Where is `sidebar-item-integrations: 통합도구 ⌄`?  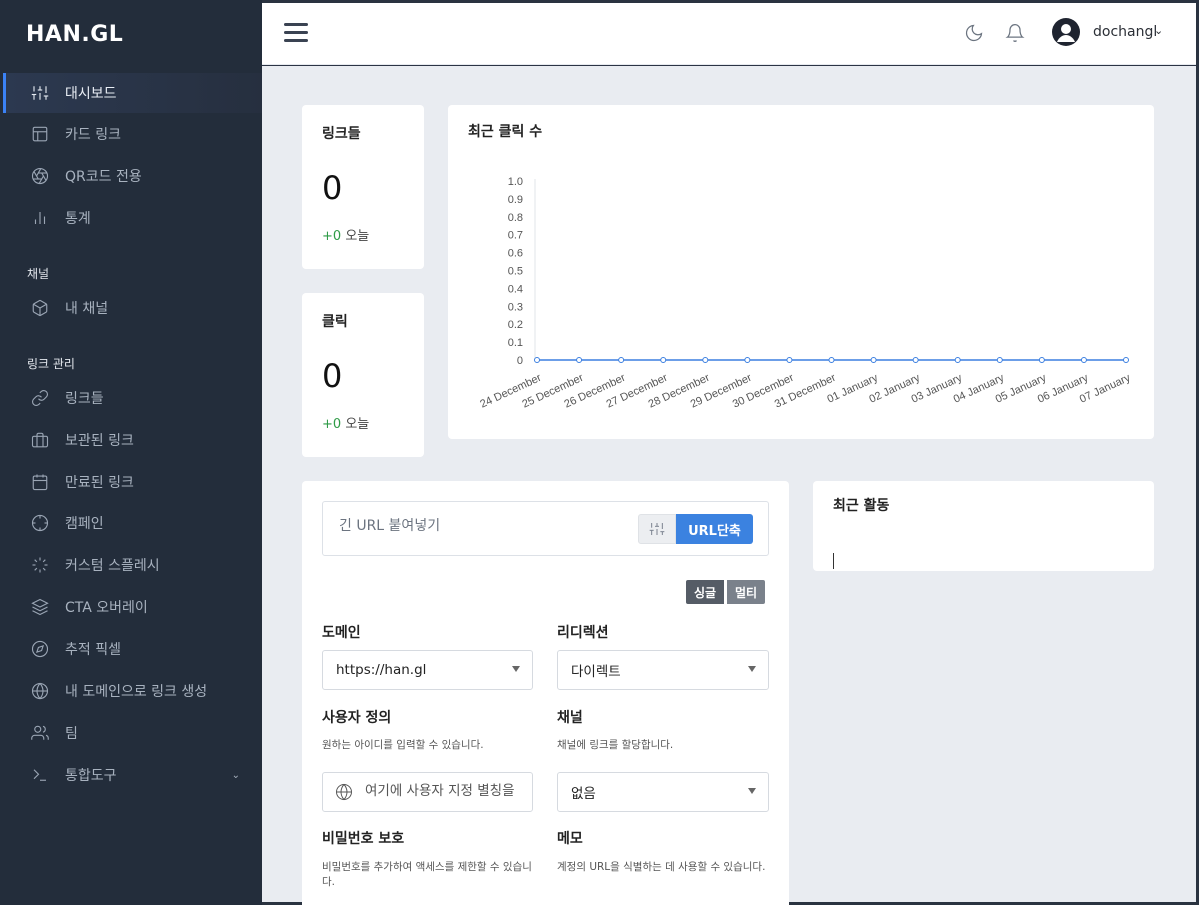
sidebar-item-integrations: 통합도구 ⌄ is located at coordinates (132, 775).